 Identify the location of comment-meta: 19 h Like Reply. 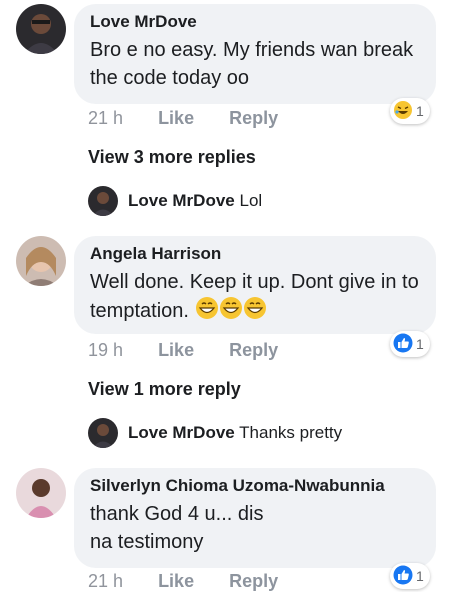
(198, 350).